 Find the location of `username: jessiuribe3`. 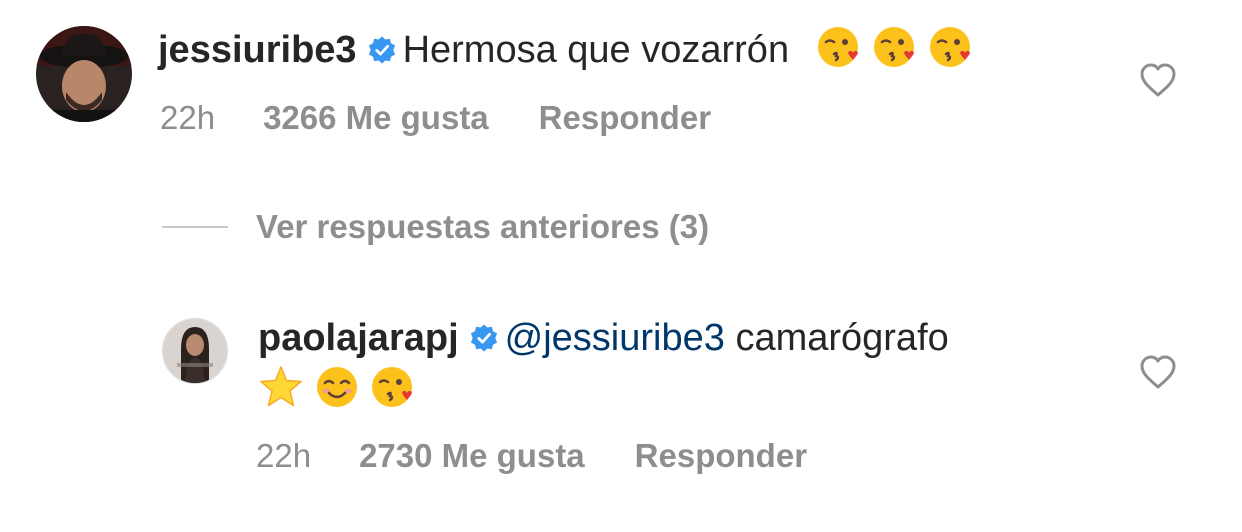

username: jessiuribe3 is located at coordinates (257, 50).